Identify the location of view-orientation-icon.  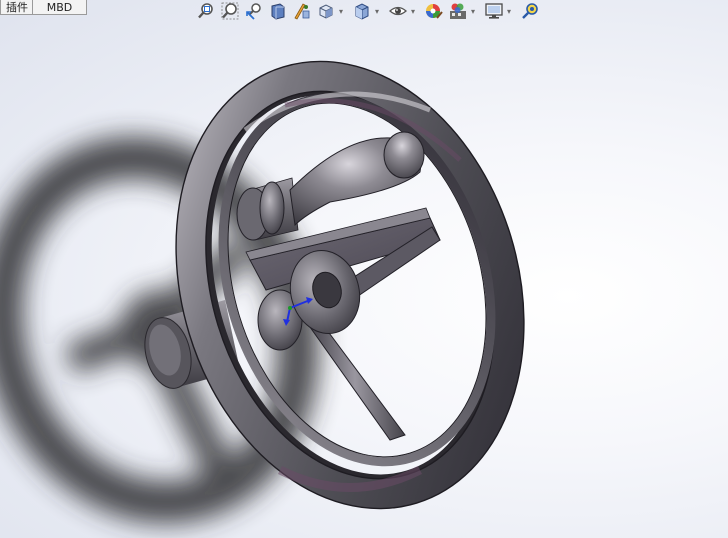
(326, 11).